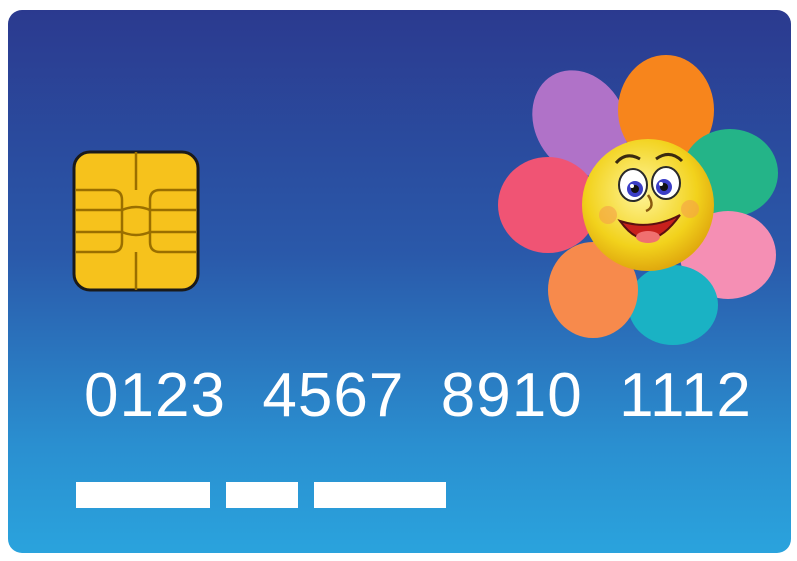 The image size is (797, 561). Describe the element at coordinates (434, 395) in the screenshot. I see `card-number: 0123 4567 8910 1112` at that location.